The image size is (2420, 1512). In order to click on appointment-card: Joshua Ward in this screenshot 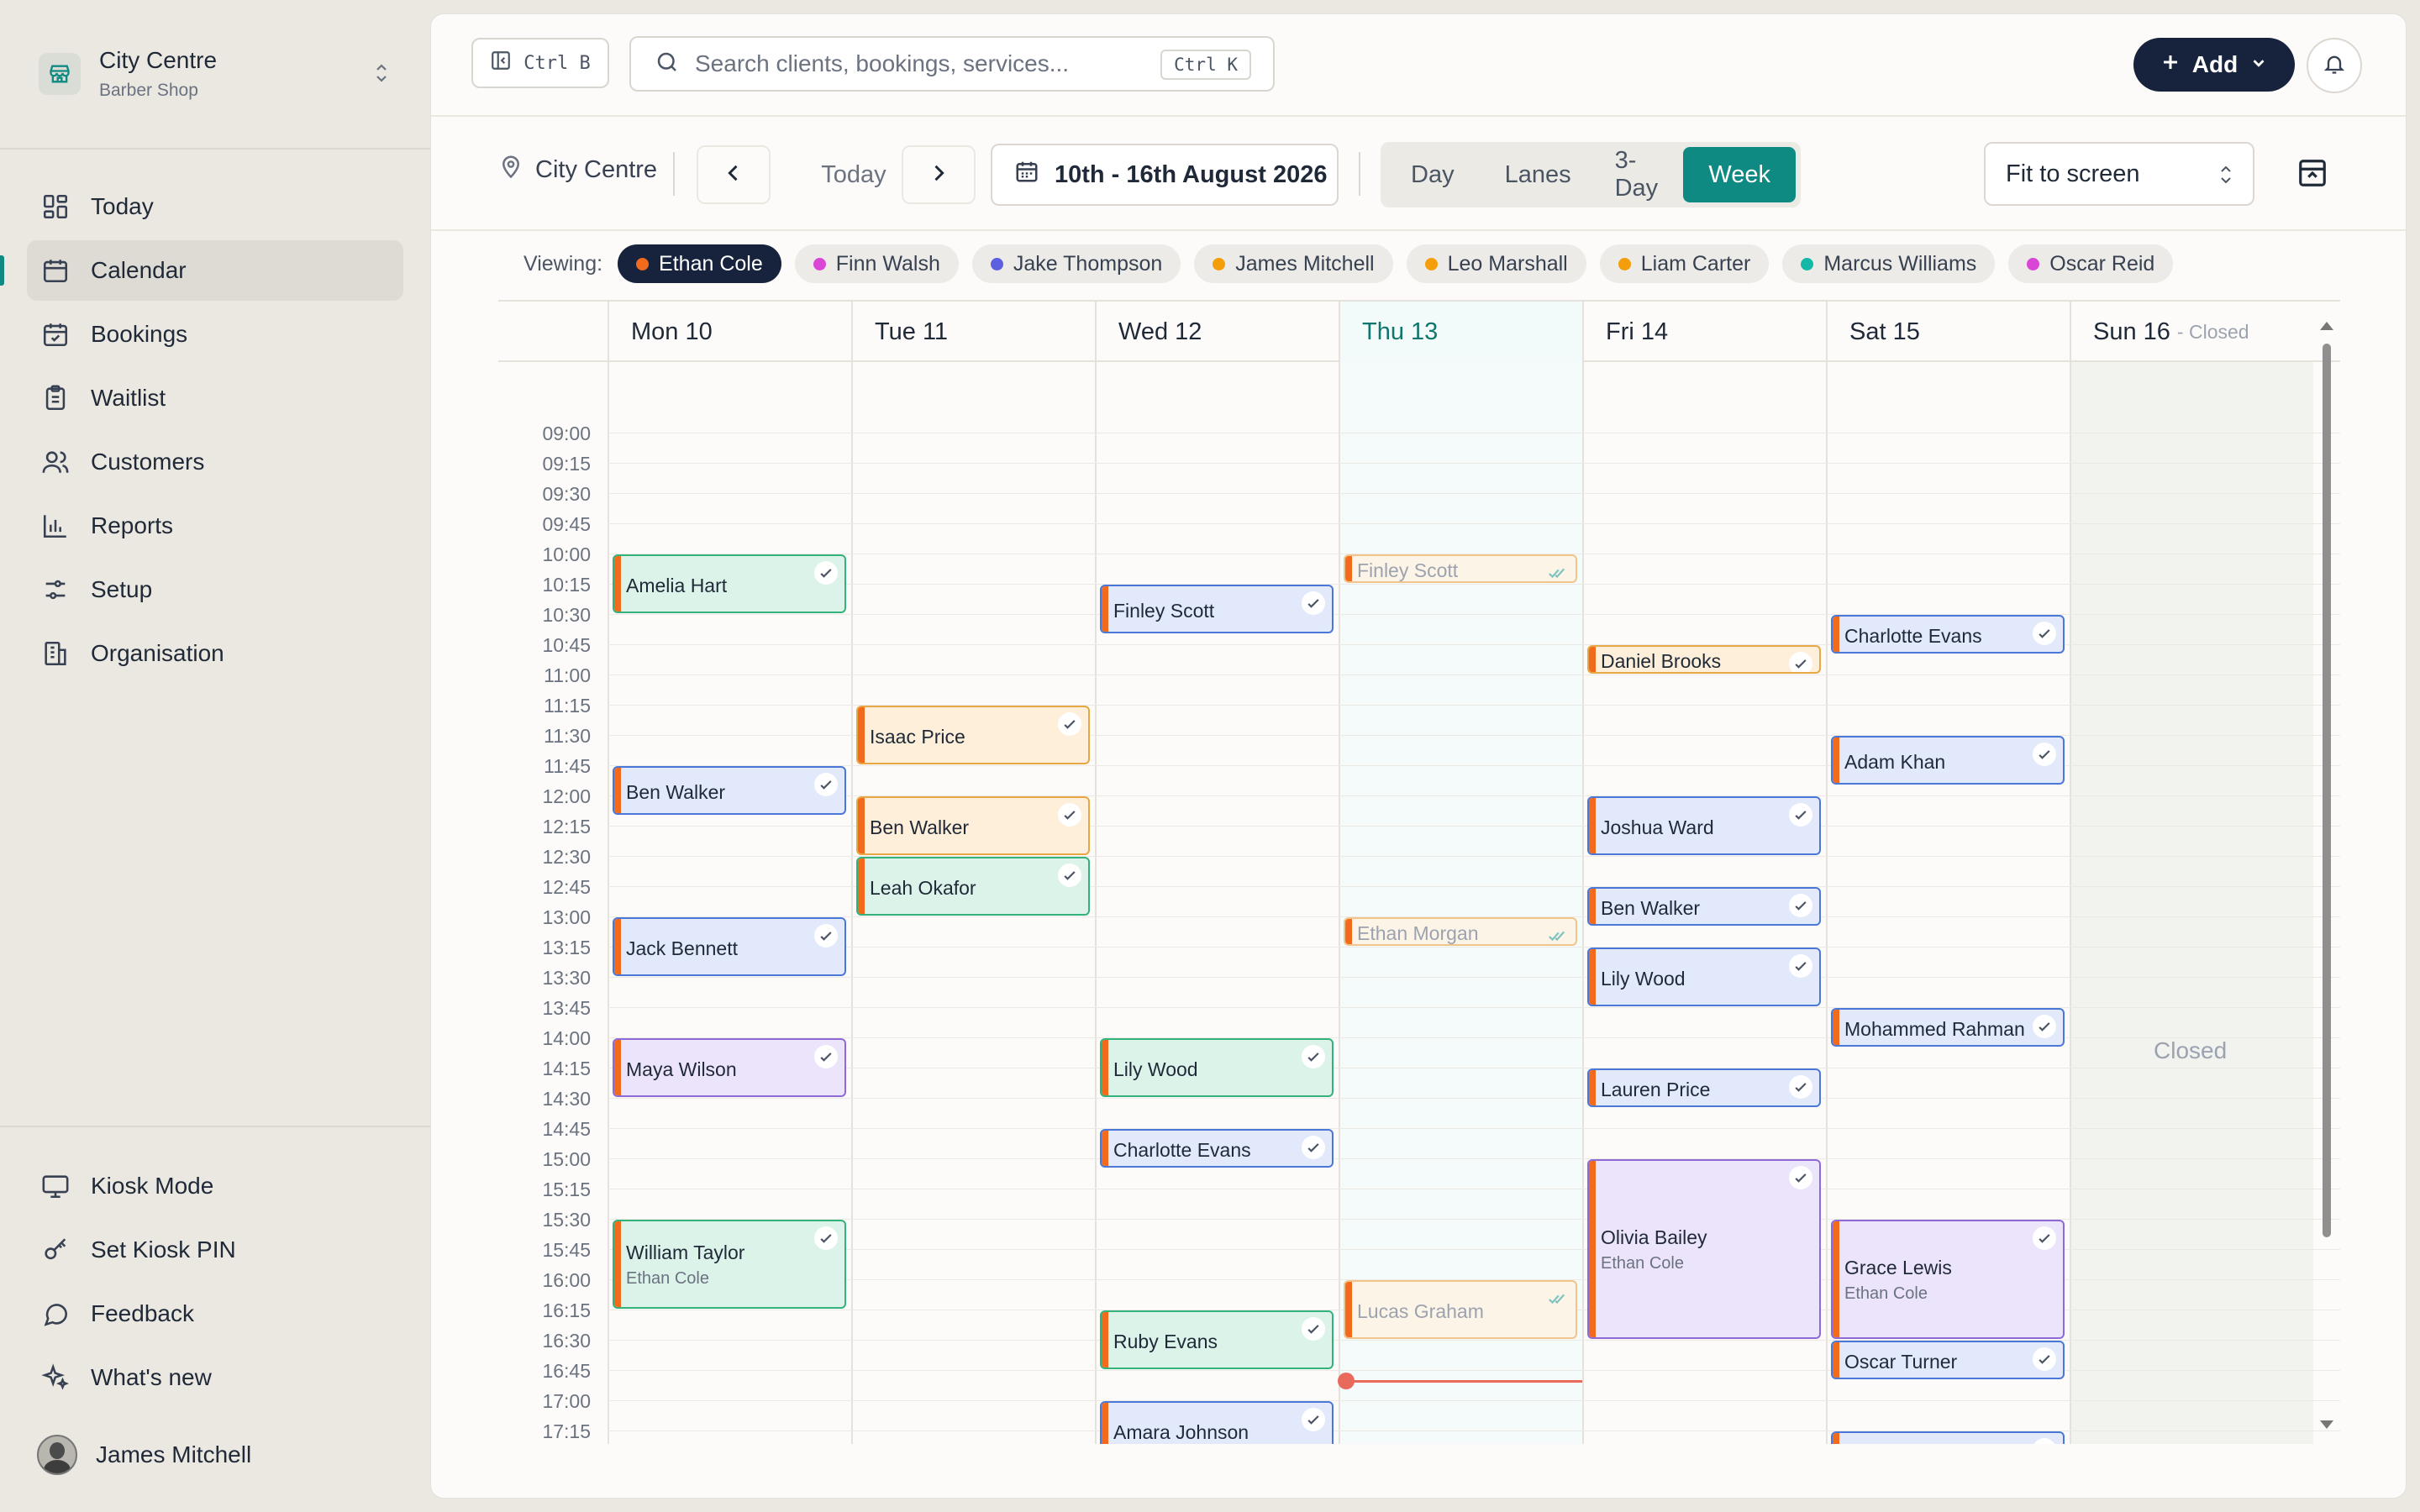, I will do `click(1704, 825)`.